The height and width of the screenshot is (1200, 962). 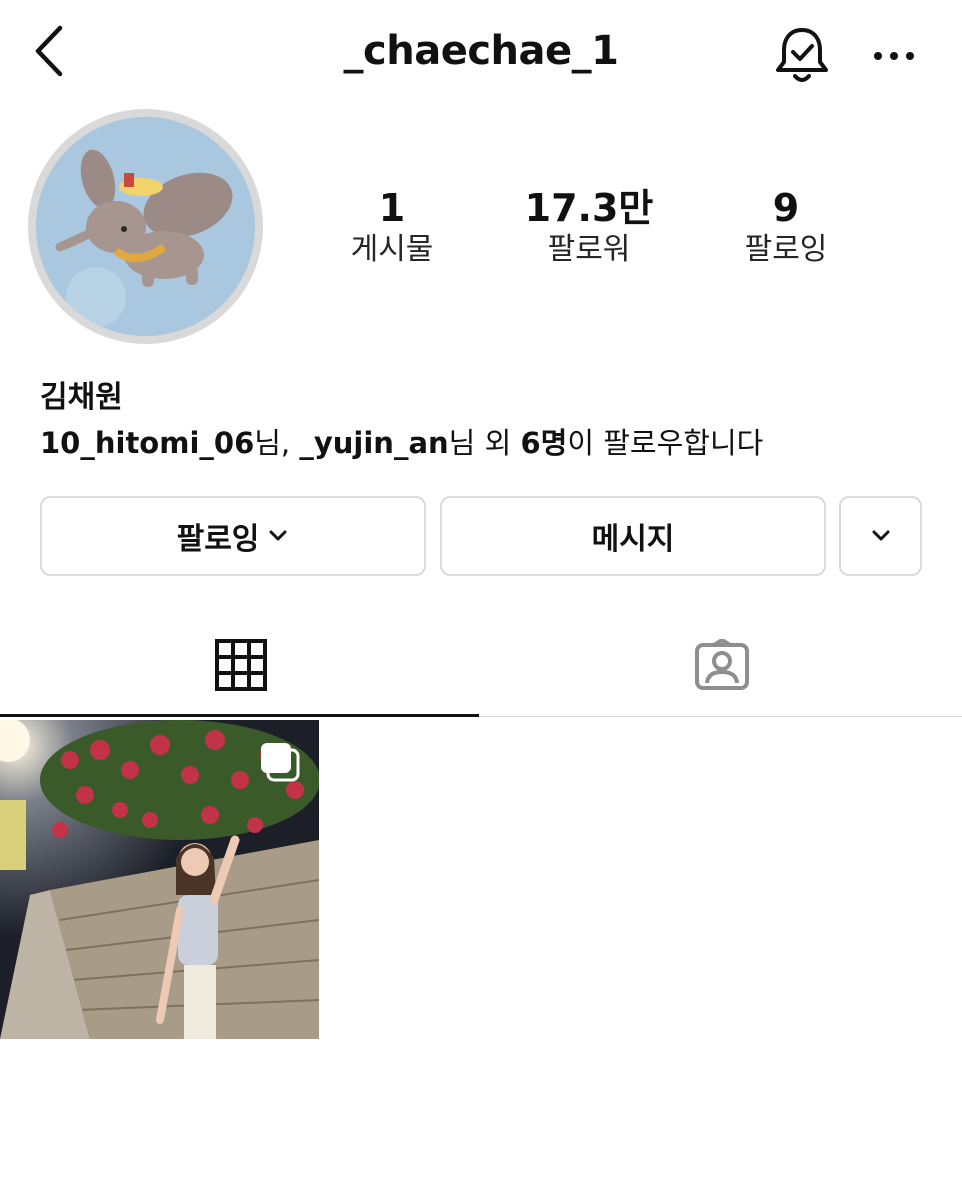 I want to click on following-button: 팔로잉, so click(x=233, y=536).